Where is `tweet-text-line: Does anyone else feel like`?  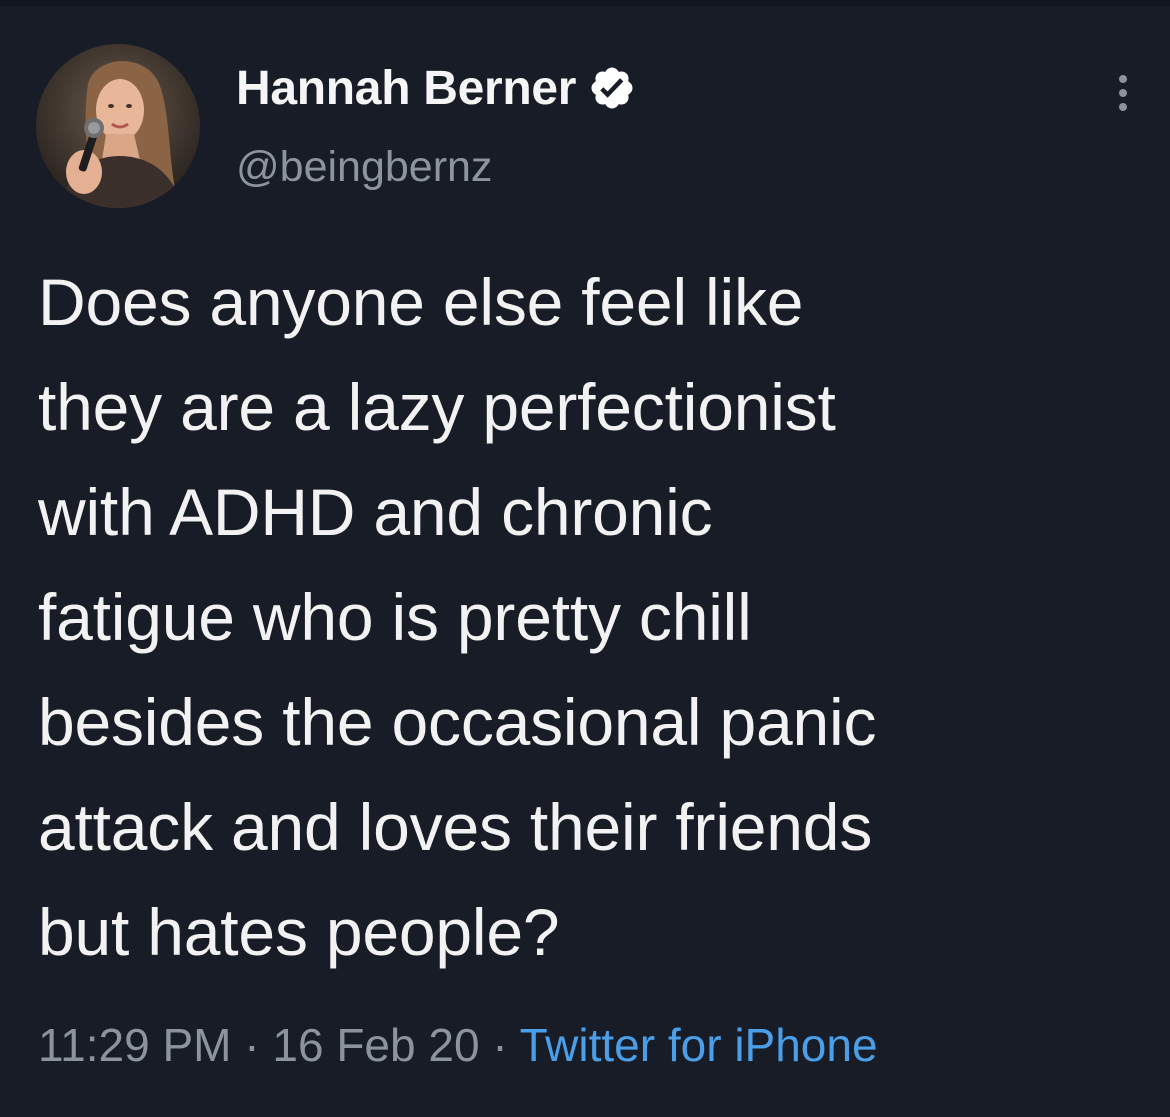
tweet-text-line: Does anyone else feel like is located at coordinates (421, 302).